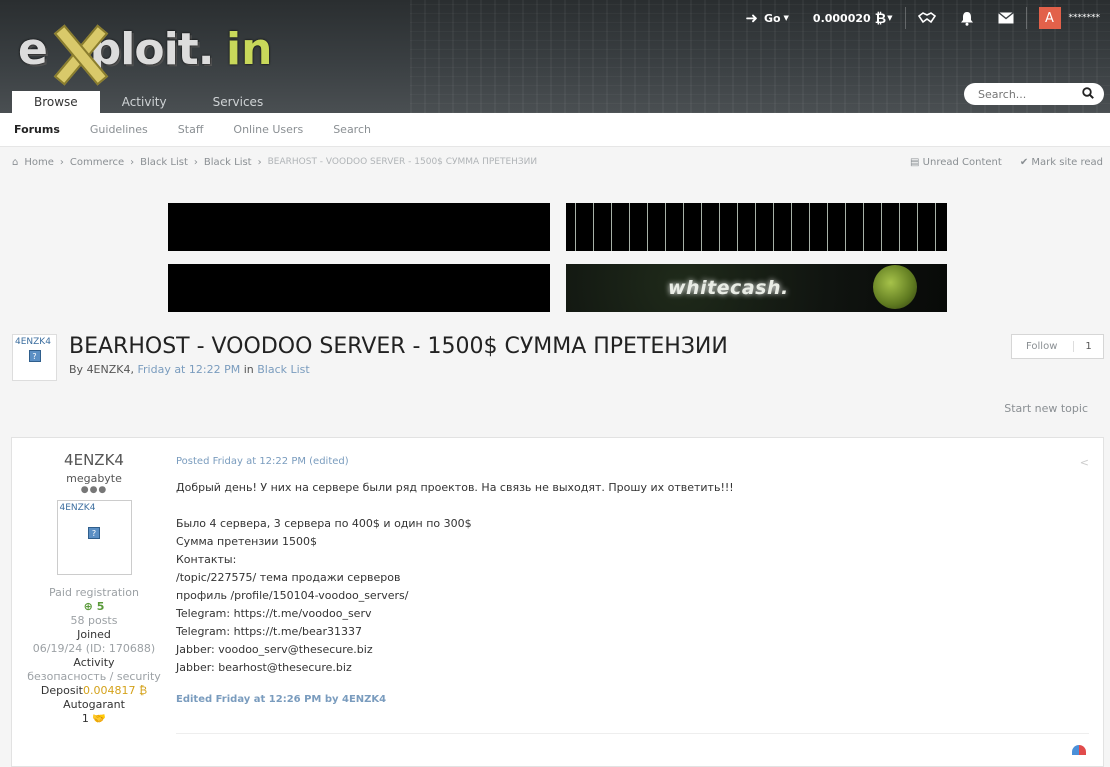 The height and width of the screenshot is (767, 1110). What do you see at coordinates (97, 162) in the screenshot?
I see `breadcrumb-commerce: Commerce` at bounding box center [97, 162].